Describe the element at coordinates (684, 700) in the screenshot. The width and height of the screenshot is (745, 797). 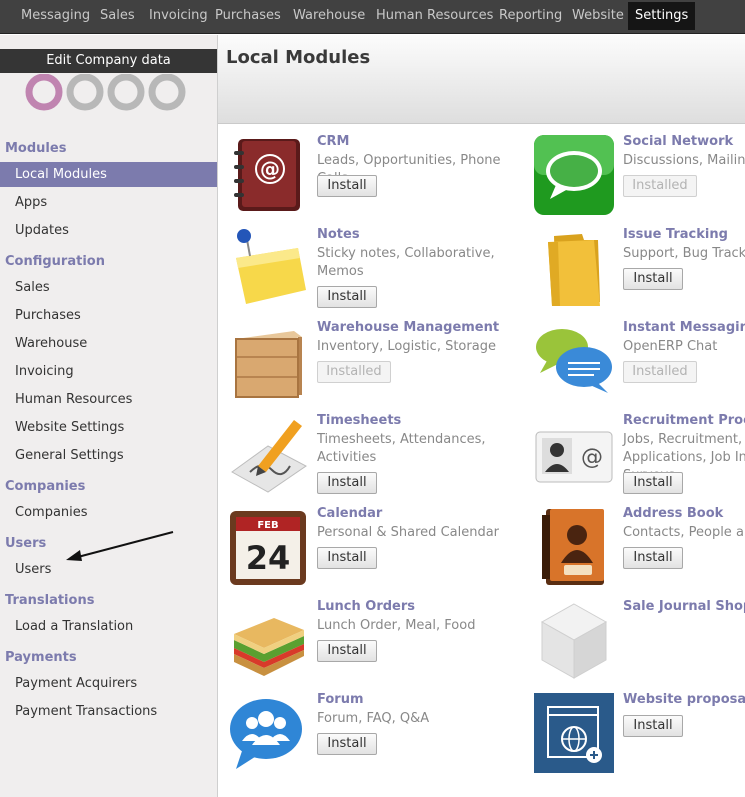
I see `module-name: Website proposal for the Sale Orders` at that location.